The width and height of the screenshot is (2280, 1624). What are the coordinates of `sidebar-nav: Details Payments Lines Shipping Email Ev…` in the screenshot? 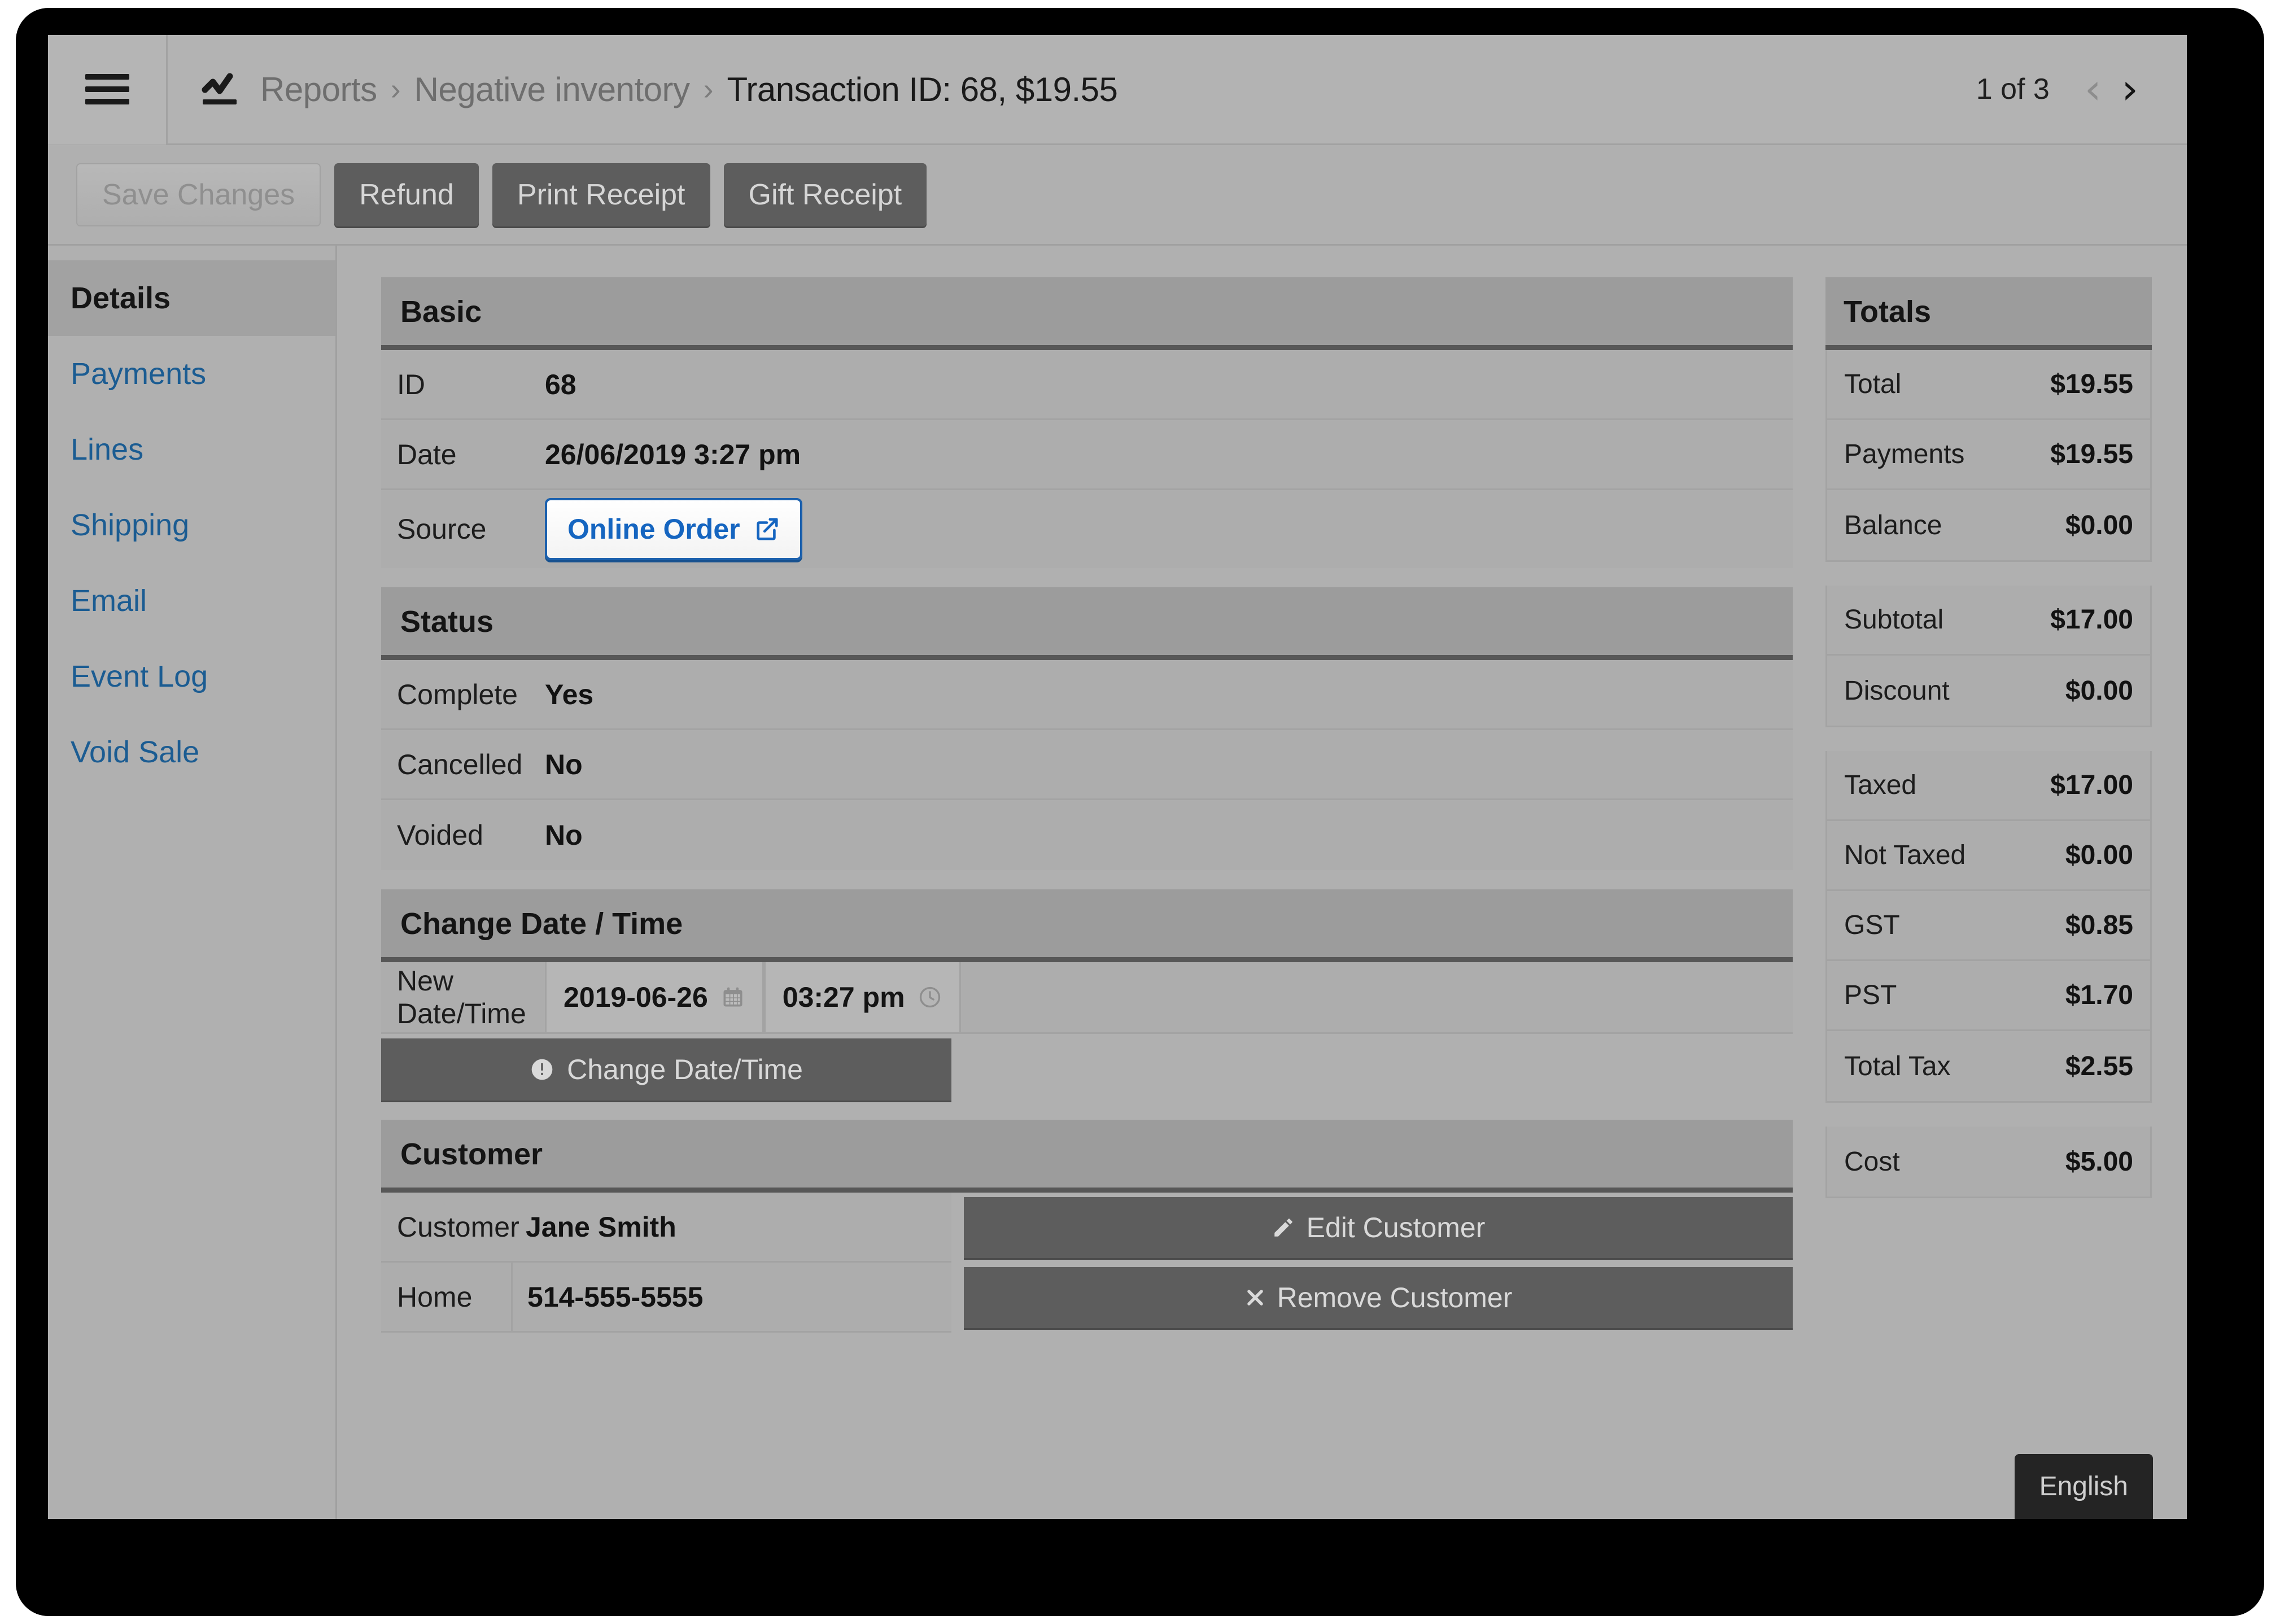 It's located at (193, 882).